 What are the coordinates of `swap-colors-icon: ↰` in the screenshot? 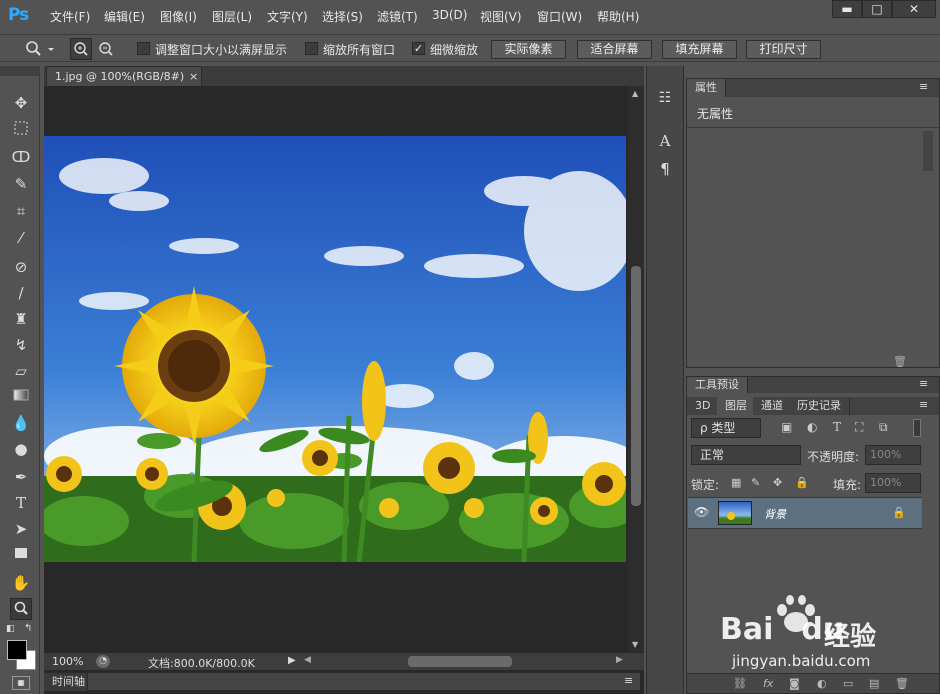 It's located at (30, 629).